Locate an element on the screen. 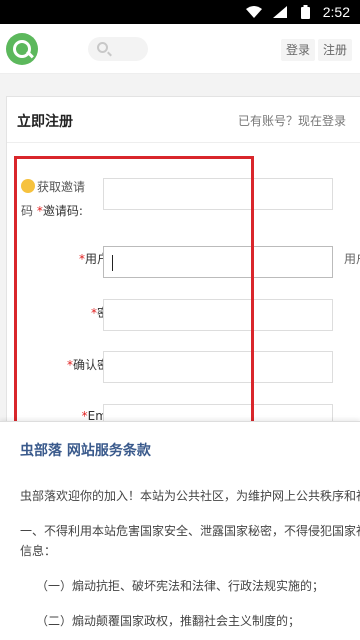 Image resolution: width=360 pixels, height=640 pixels. terms-paragraph: 一、不得利用本站危害国家安全、泄露国家秘密，不得侵犯国家社 is located at coordinates (190, 531).